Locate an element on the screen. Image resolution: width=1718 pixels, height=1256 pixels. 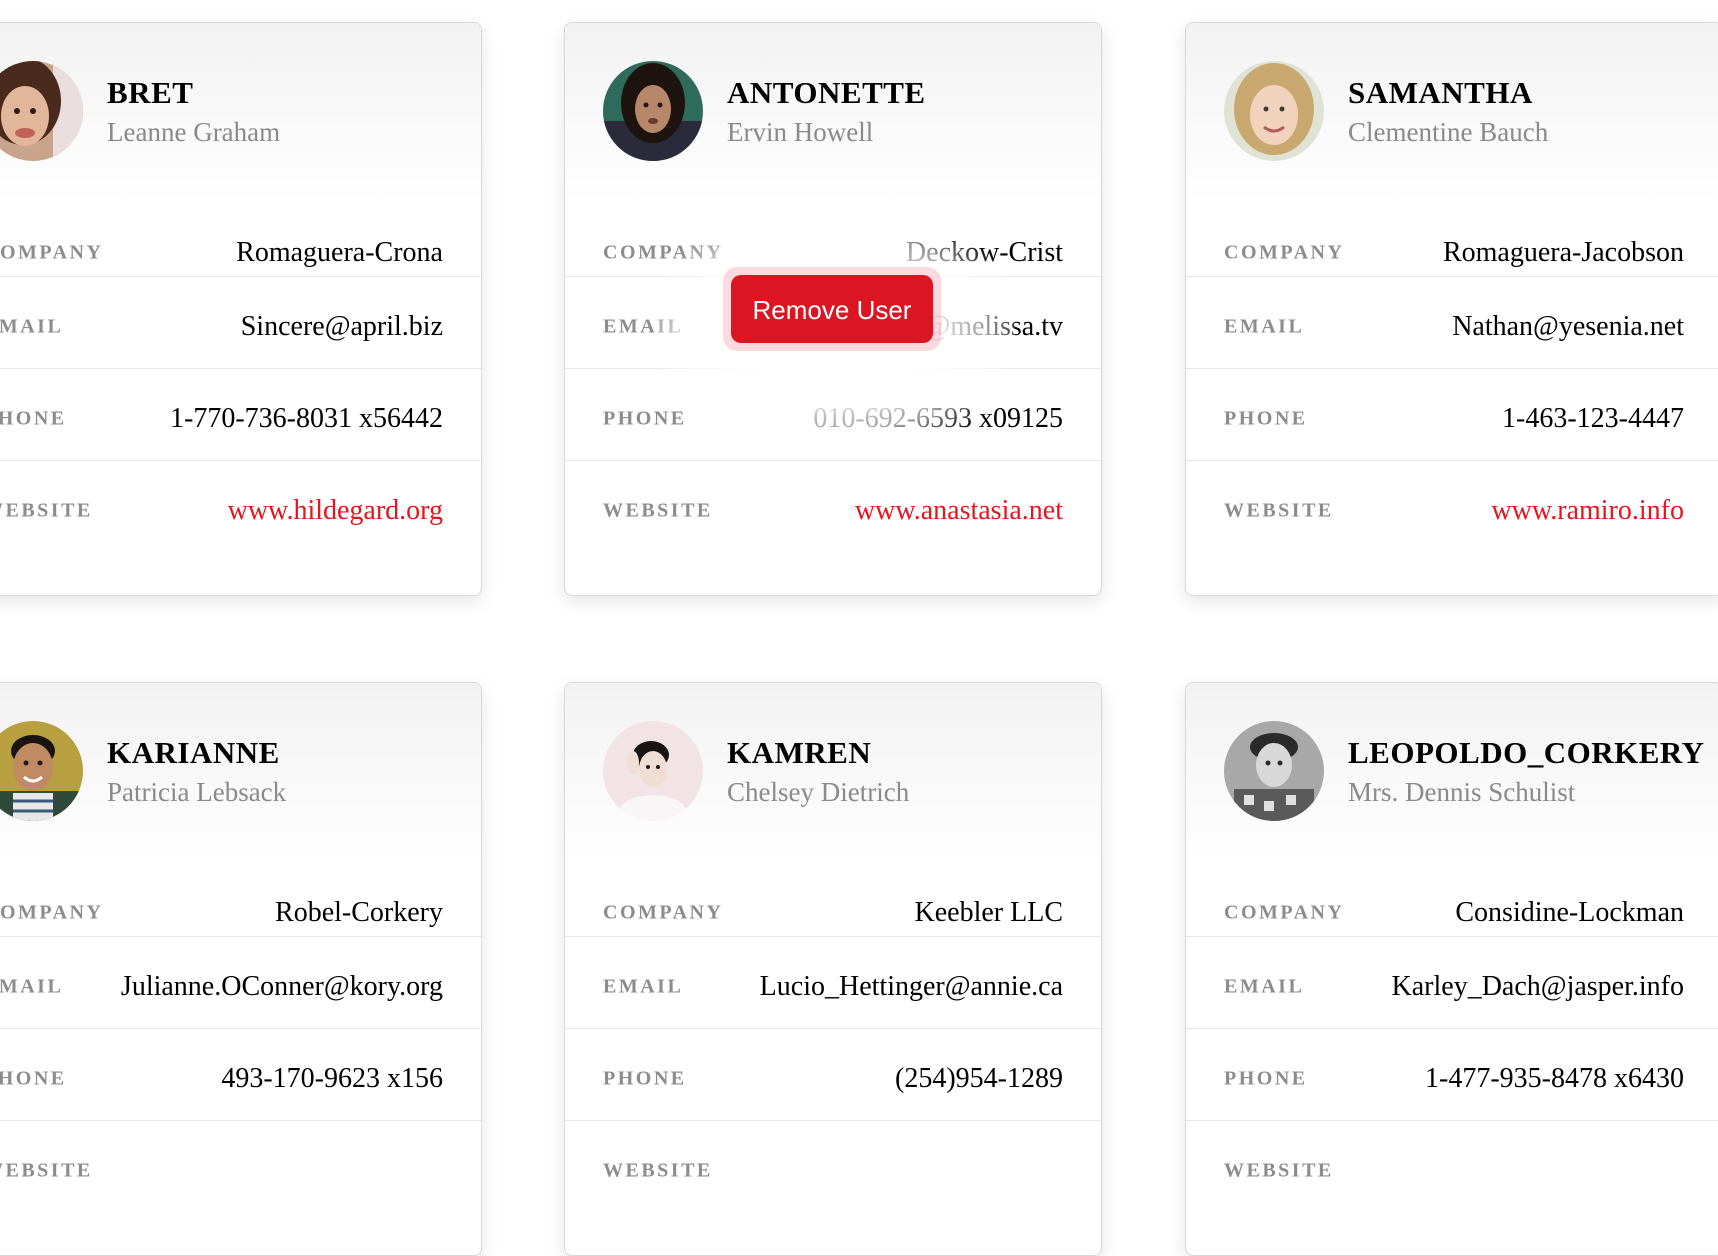
phone-row: PHONE 1-770-736-8031 x56442 is located at coordinates (240, 418).